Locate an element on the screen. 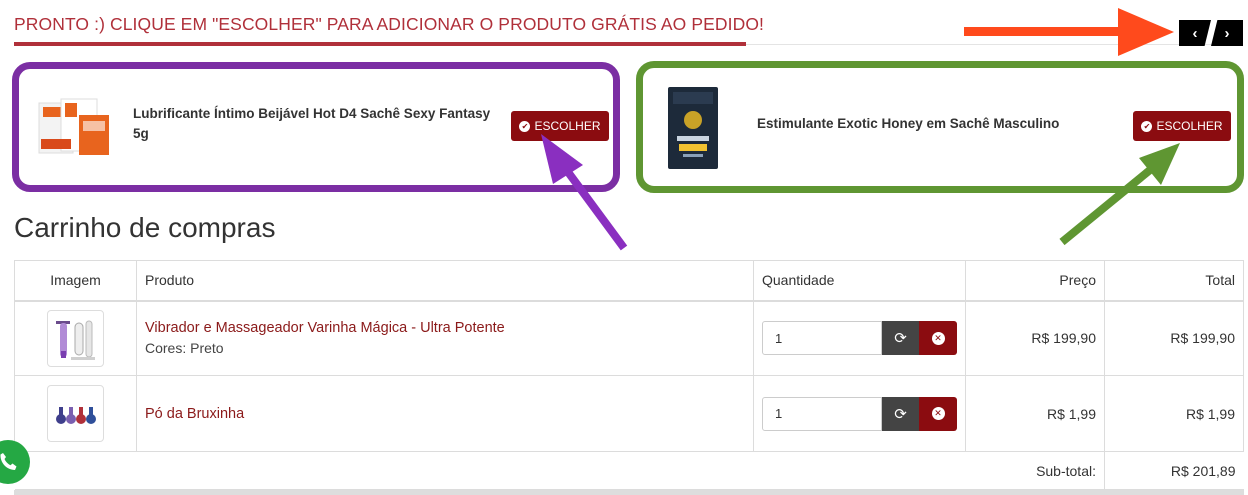  table-footer-bar is located at coordinates (629, 492).